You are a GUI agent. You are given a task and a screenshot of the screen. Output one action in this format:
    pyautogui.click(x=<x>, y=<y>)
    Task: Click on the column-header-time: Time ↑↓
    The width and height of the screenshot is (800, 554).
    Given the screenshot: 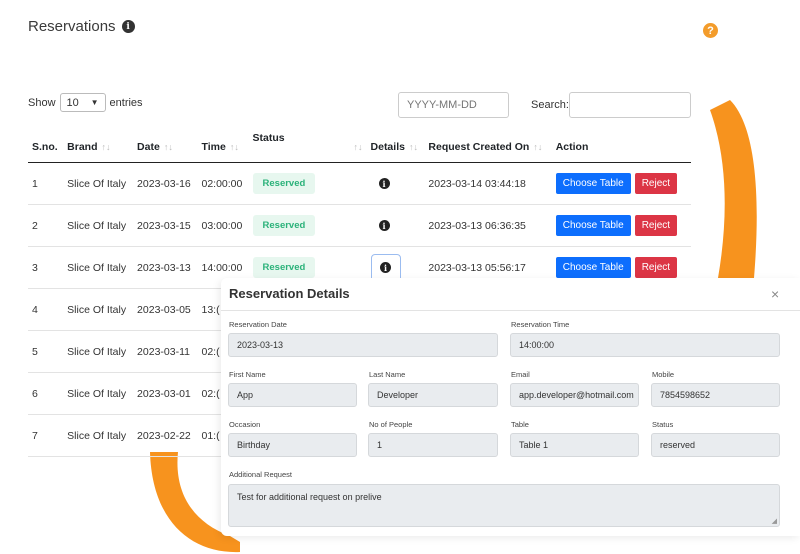 What is the action you would take?
    pyautogui.click(x=223, y=147)
    